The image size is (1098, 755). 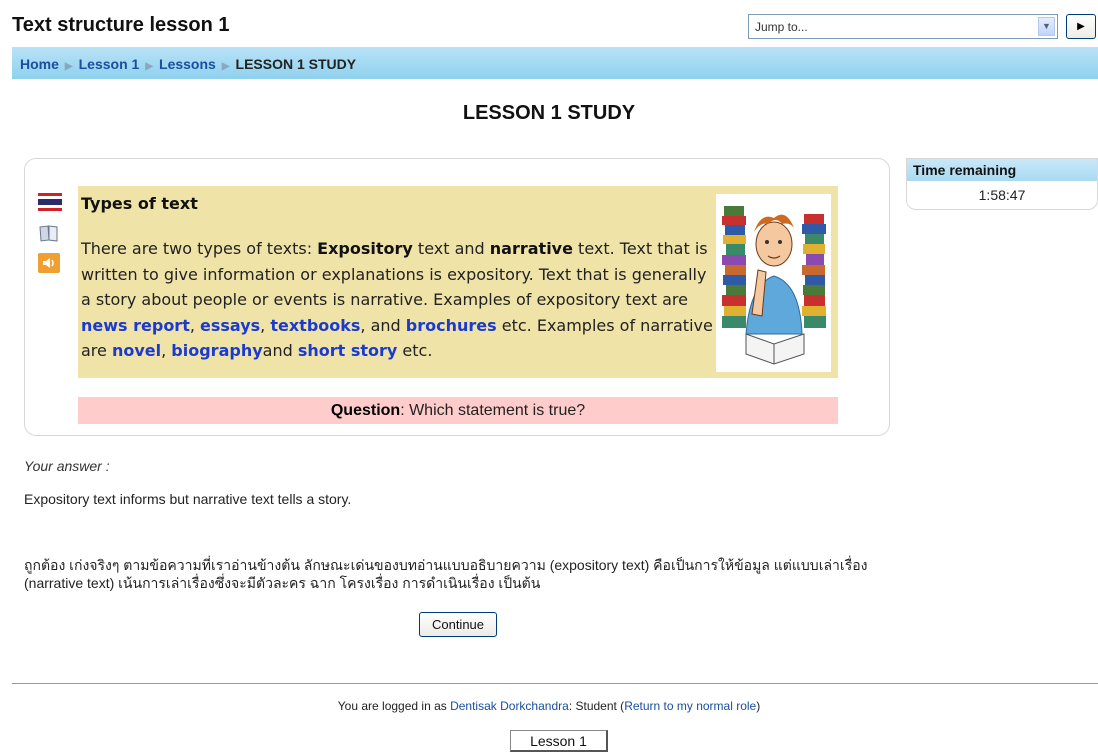 I want to click on body-text: and, so click(x=280, y=350).